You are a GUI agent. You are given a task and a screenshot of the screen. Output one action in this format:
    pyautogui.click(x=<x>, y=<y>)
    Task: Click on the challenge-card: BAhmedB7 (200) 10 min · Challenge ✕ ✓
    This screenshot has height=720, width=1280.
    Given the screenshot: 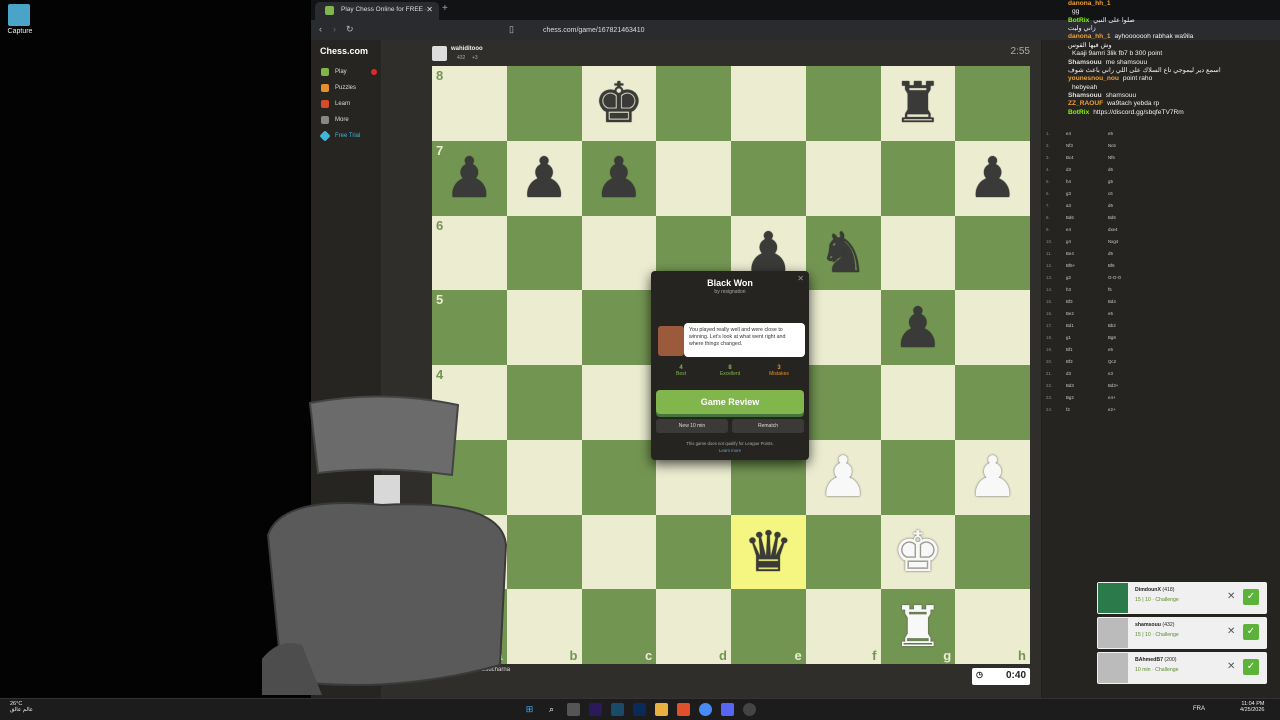 What is the action you would take?
    pyautogui.click(x=1182, y=668)
    